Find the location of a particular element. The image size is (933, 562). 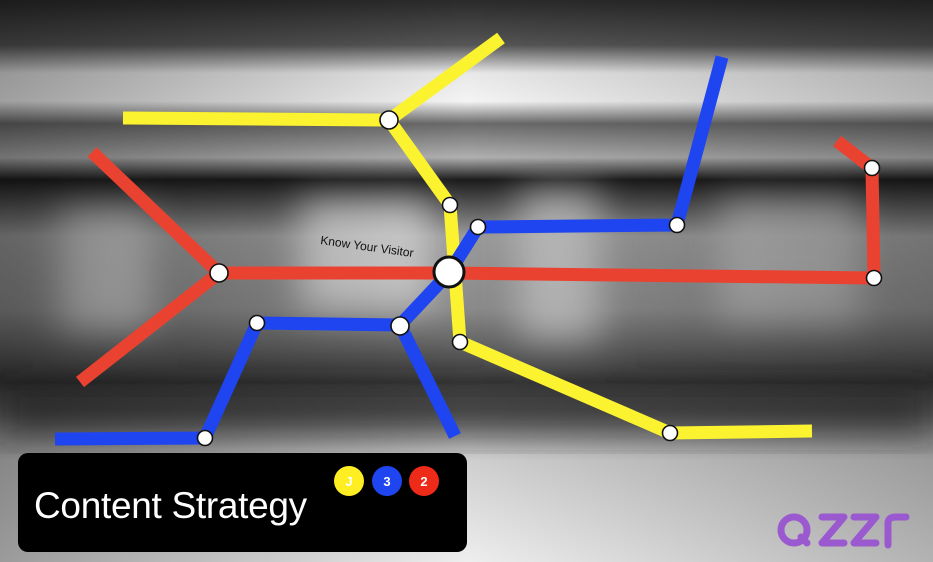

line-badge-label: 2 is located at coordinates (424, 481).